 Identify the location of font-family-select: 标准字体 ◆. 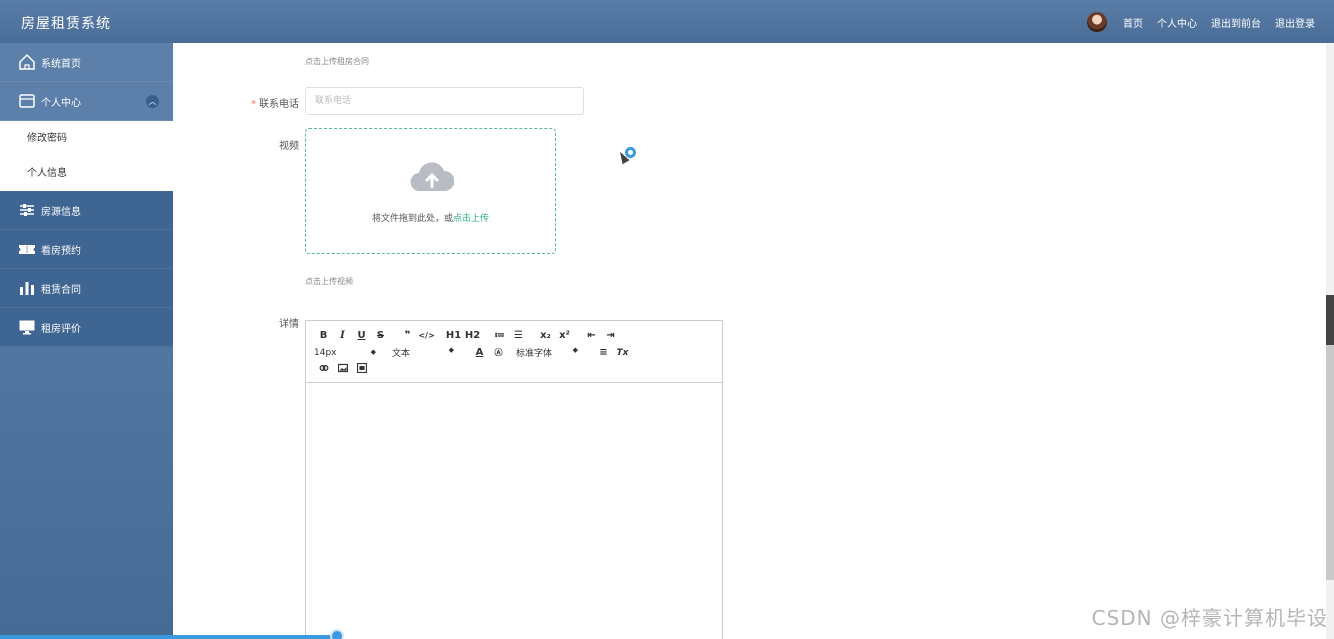
(547, 352).